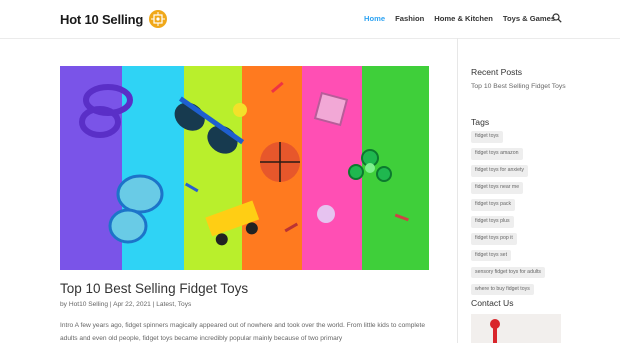 The height and width of the screenshot is (345, 620). What do you see at coordinates (497, 187) in the screenshot?
I see `tag-link: fidget toys near me` at bounding box center [497, 187].